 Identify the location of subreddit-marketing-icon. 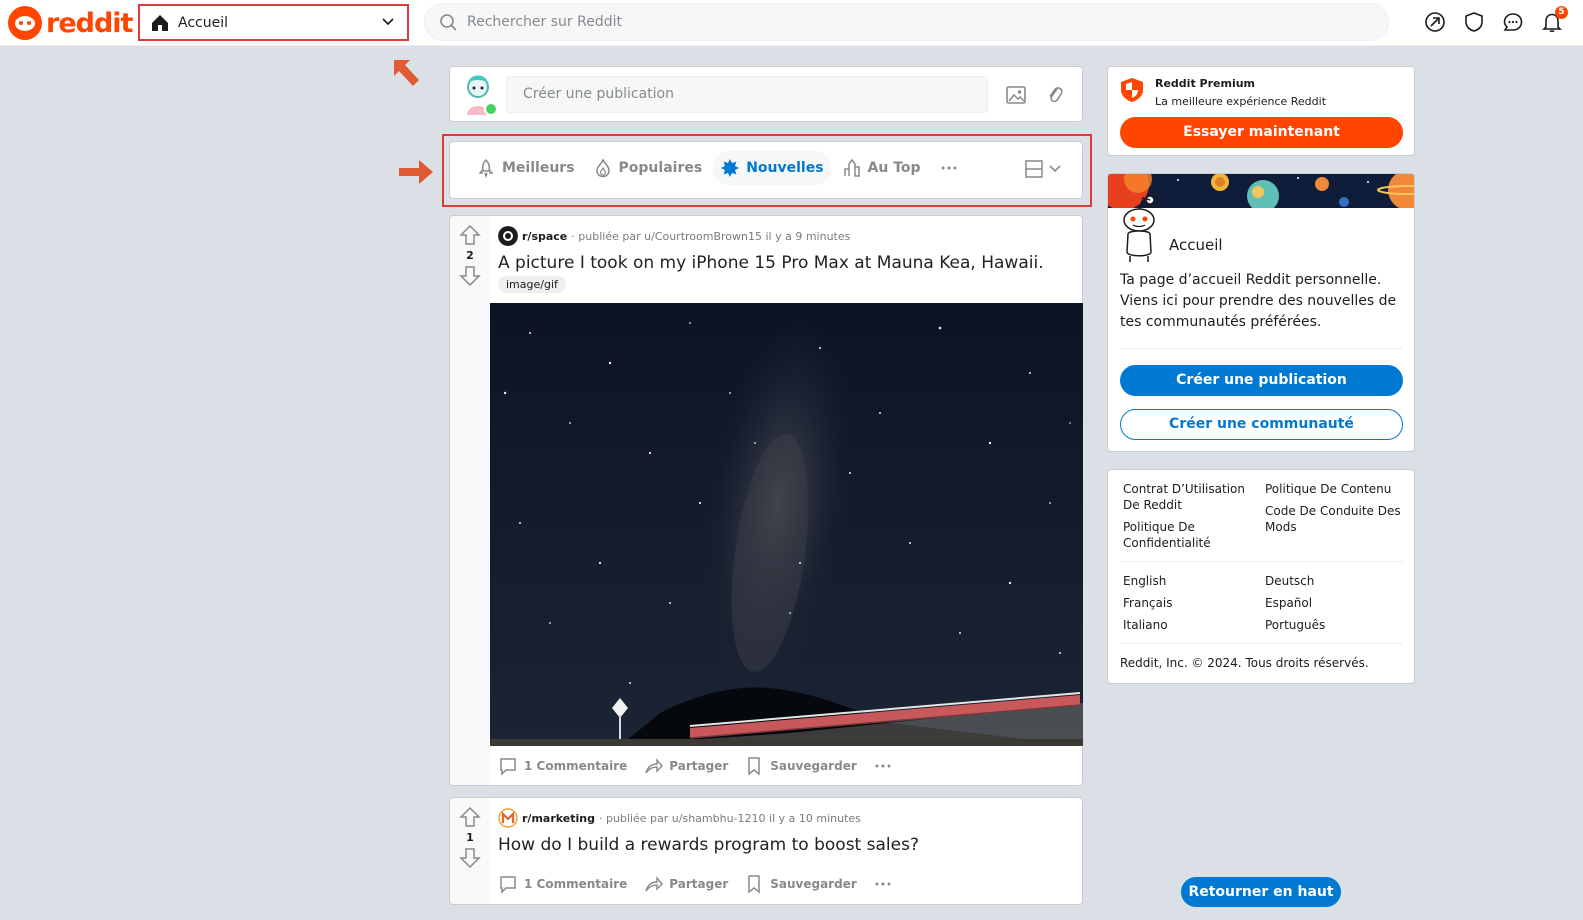
(508, 818).